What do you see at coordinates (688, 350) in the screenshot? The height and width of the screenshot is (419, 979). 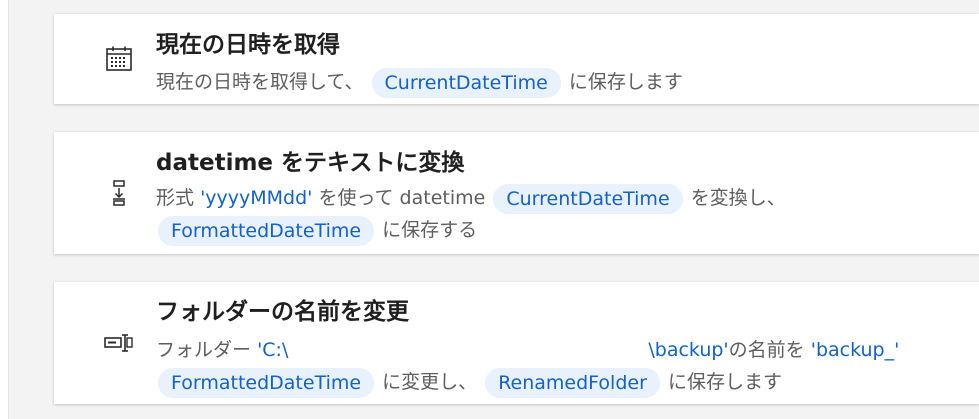 I see `folder-path-value-end: \backup'` at bounding box center [688, 350].